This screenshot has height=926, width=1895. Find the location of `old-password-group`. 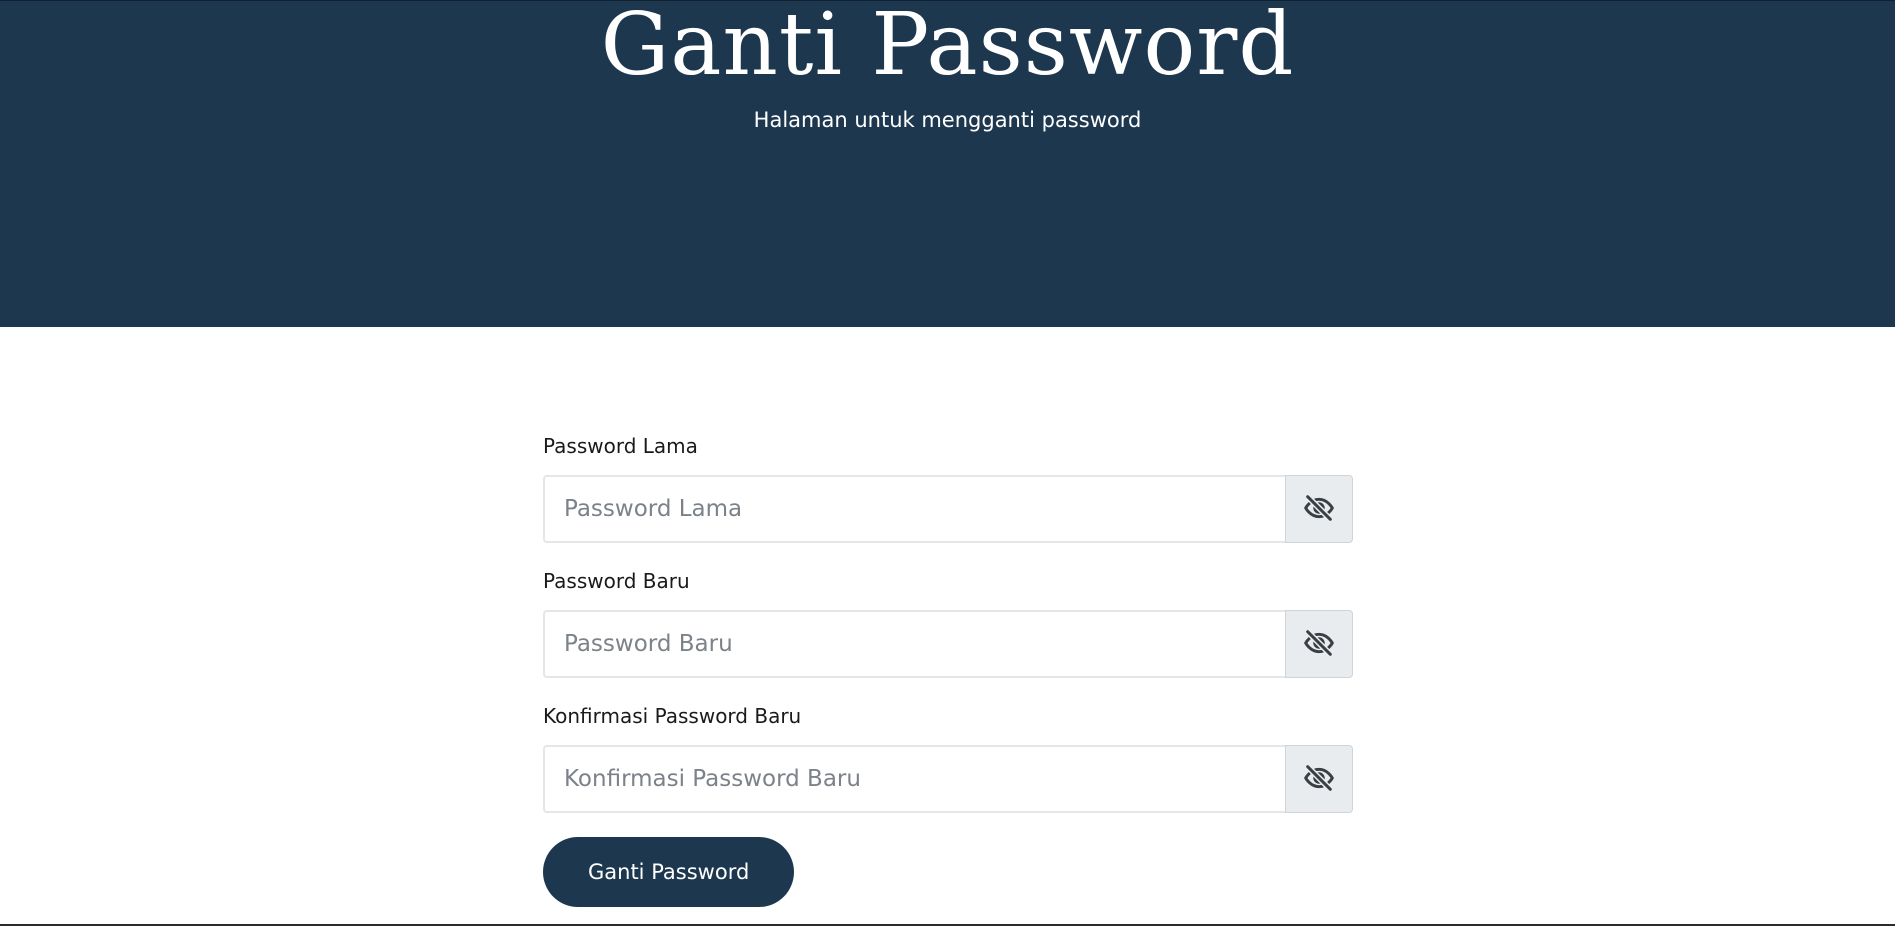

old-password-group is located at coordinates (948, 509).